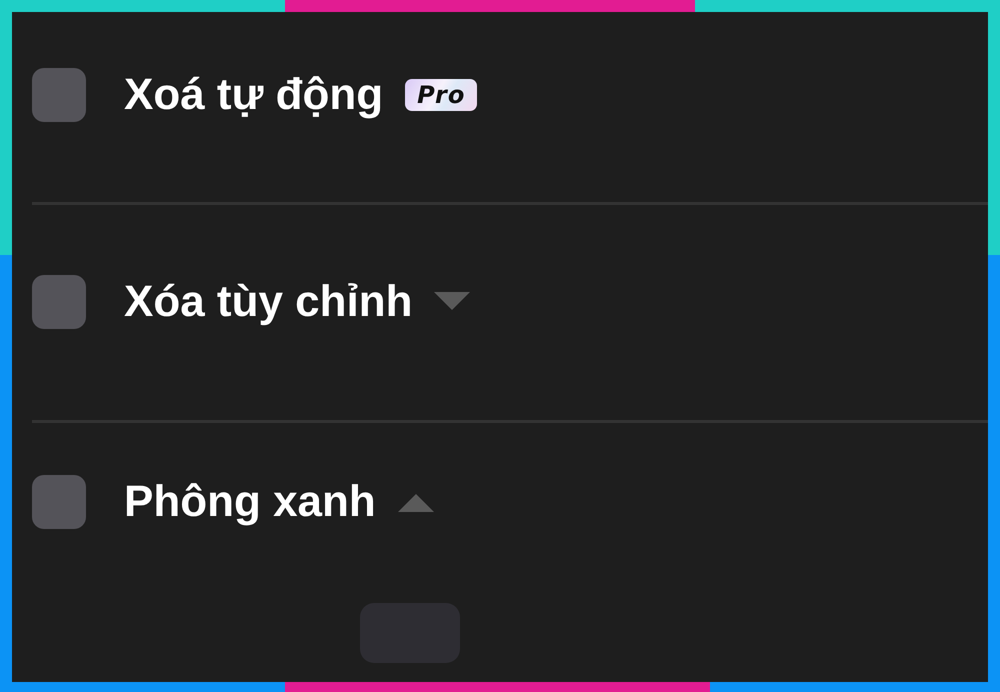 The width and height of the screenshot is (1000, 692). What do you see at coordinates (254, 95) in the screenshot?
I see `option-label: Xoá tự động` at bounding box center [254, 95].